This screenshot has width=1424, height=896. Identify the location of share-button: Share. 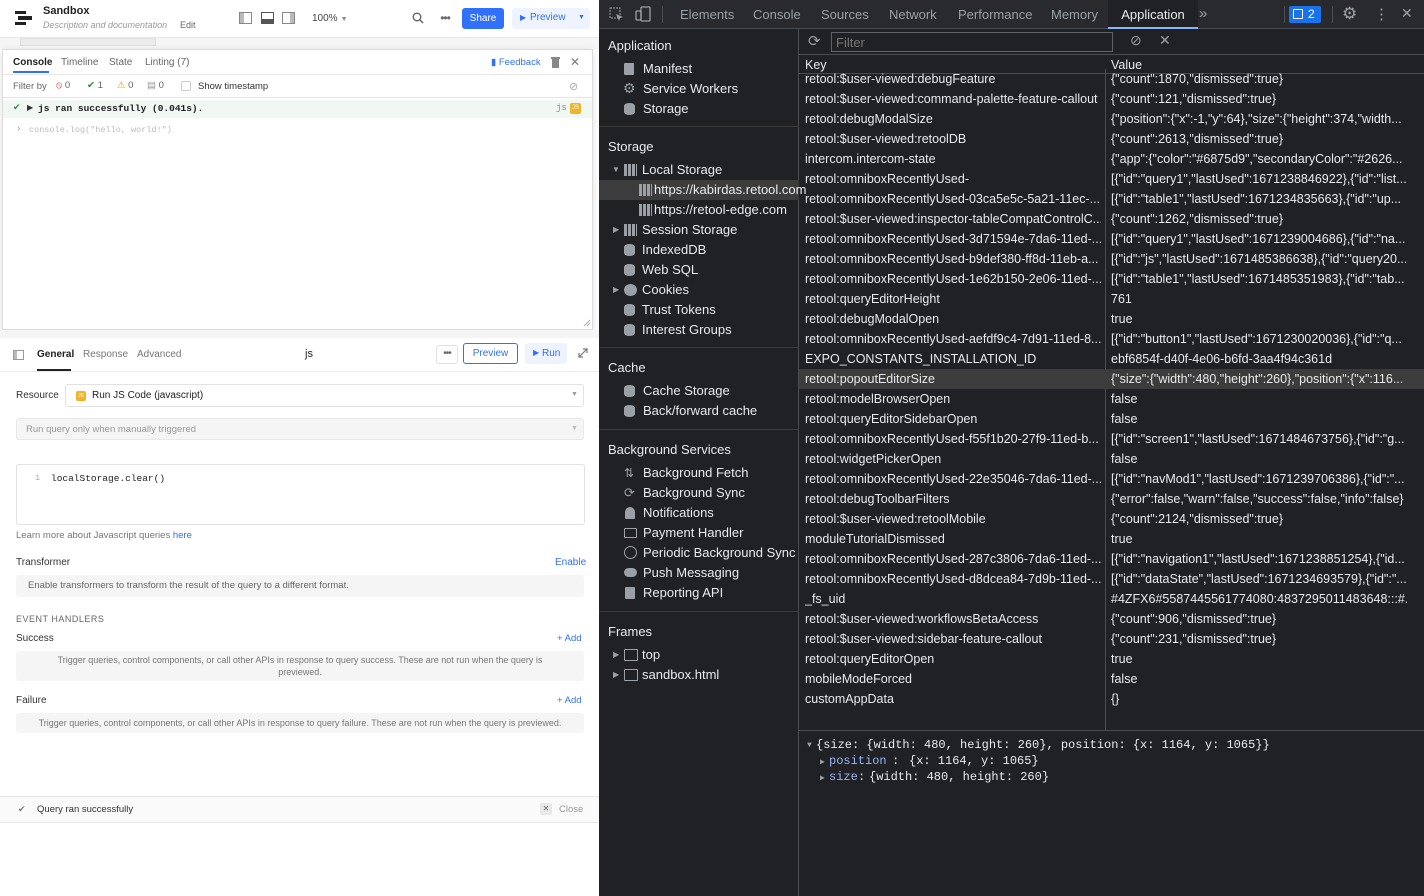
(483, 18).